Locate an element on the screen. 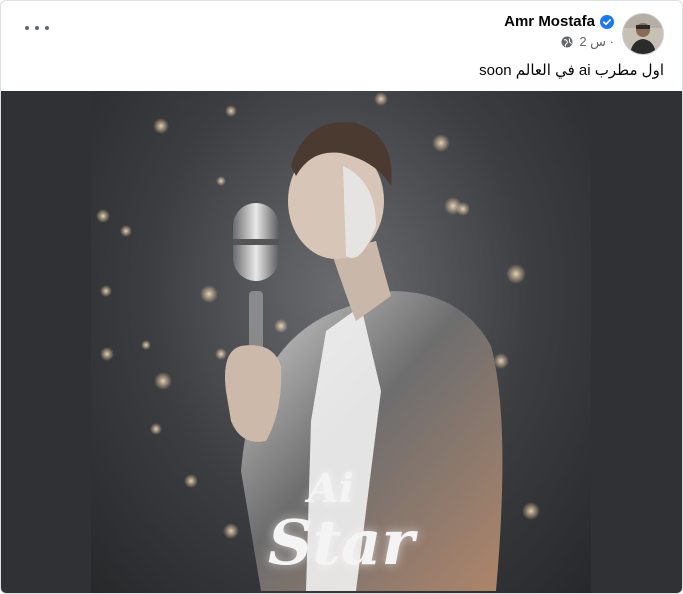 Image resolution: width=683 pixels, height=594 pixels. more-options-icon is located at coordinates (37, 28).